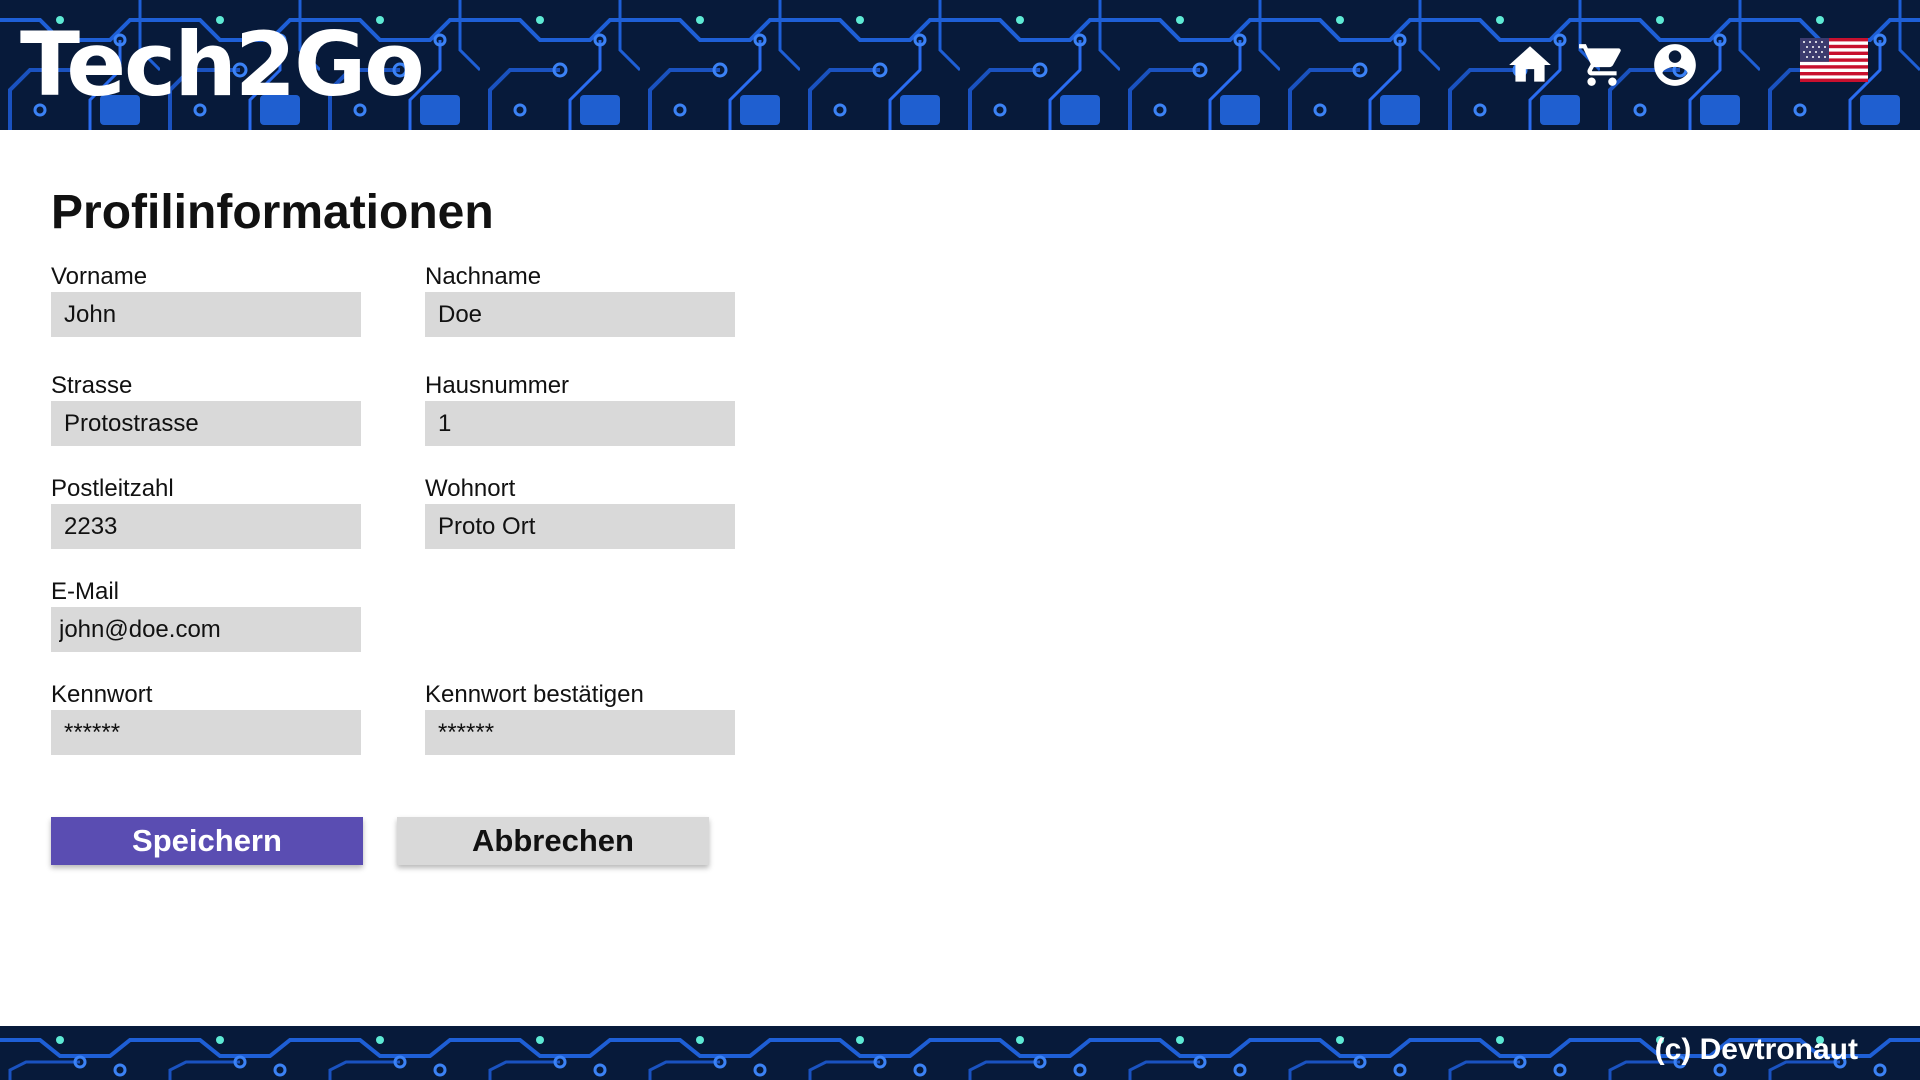  I want to click on city-label: Wohnort, so click(470, 488).